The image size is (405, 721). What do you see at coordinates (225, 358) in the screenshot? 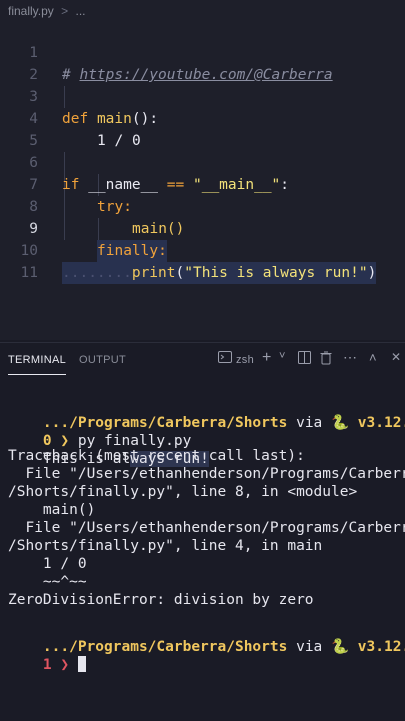
I see `terminal-icon` at bounding box center [225, 358].